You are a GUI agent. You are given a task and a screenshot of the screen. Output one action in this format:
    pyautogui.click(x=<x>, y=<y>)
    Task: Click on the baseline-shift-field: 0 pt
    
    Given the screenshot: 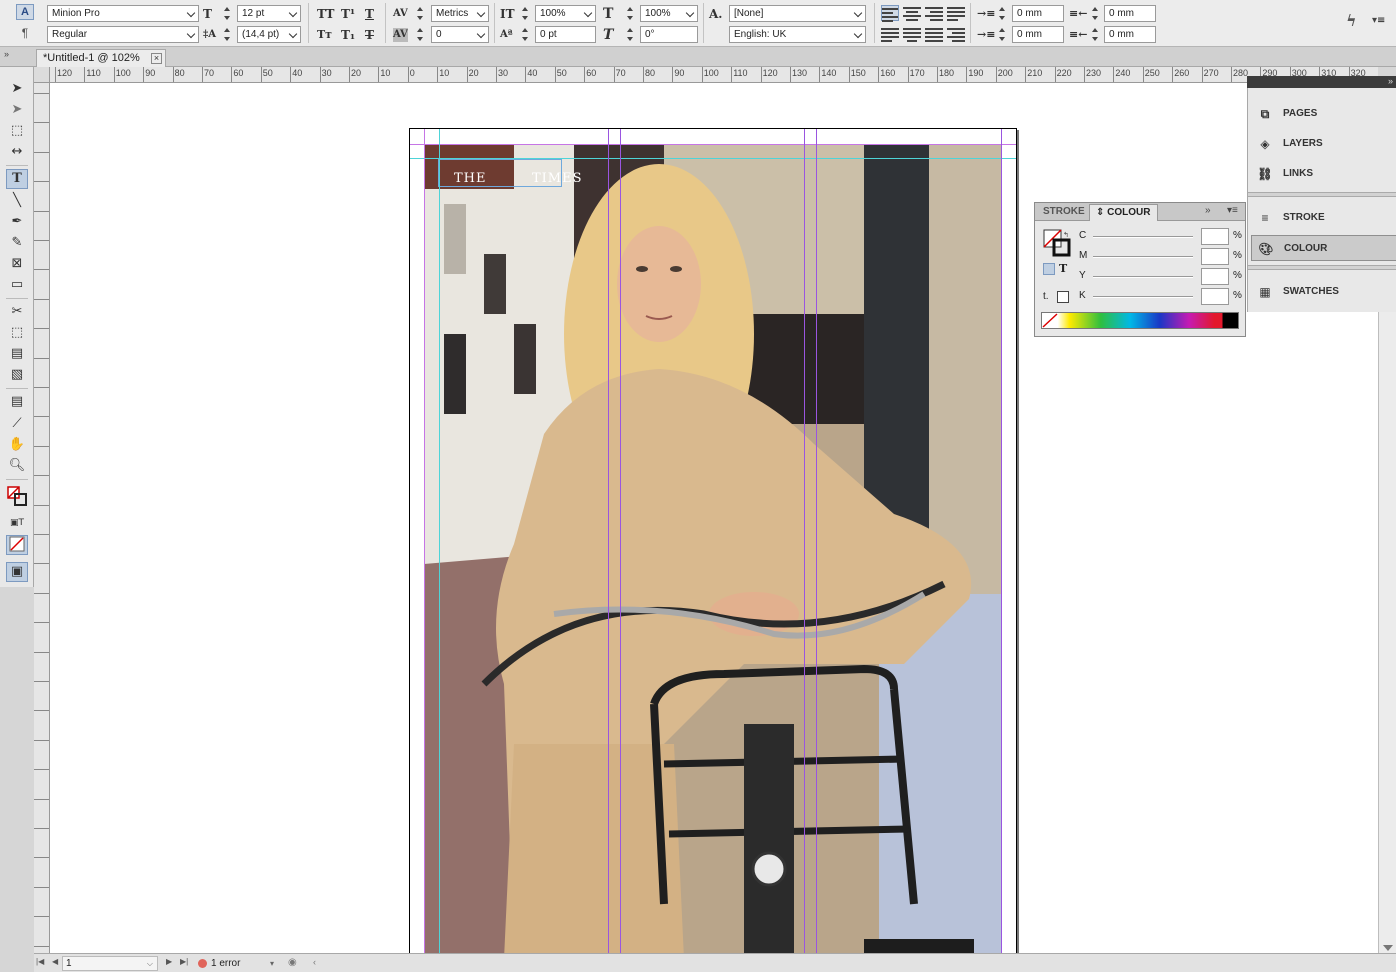 What is the action you would take?
    pyautogui.click(x=565, y=34)
    